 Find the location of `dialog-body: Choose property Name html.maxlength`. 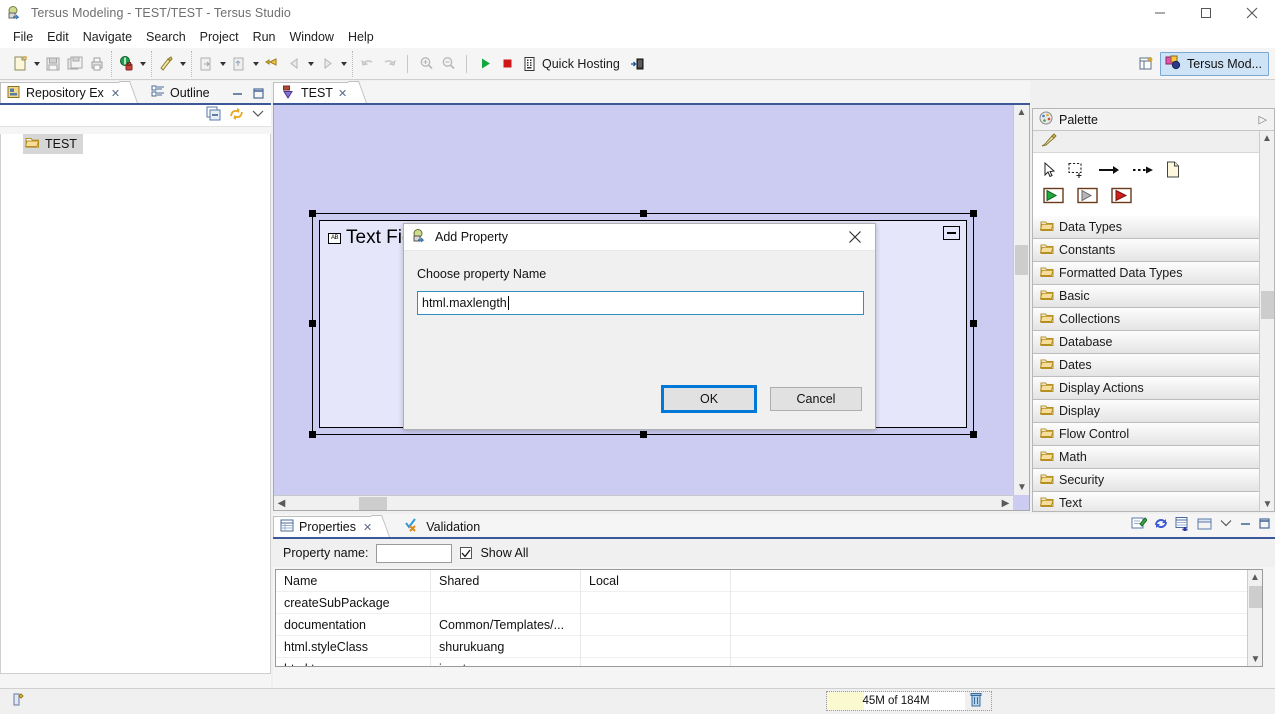

dialog-body: Choose property Name html.maxlength is located at coordinates (639, 283).